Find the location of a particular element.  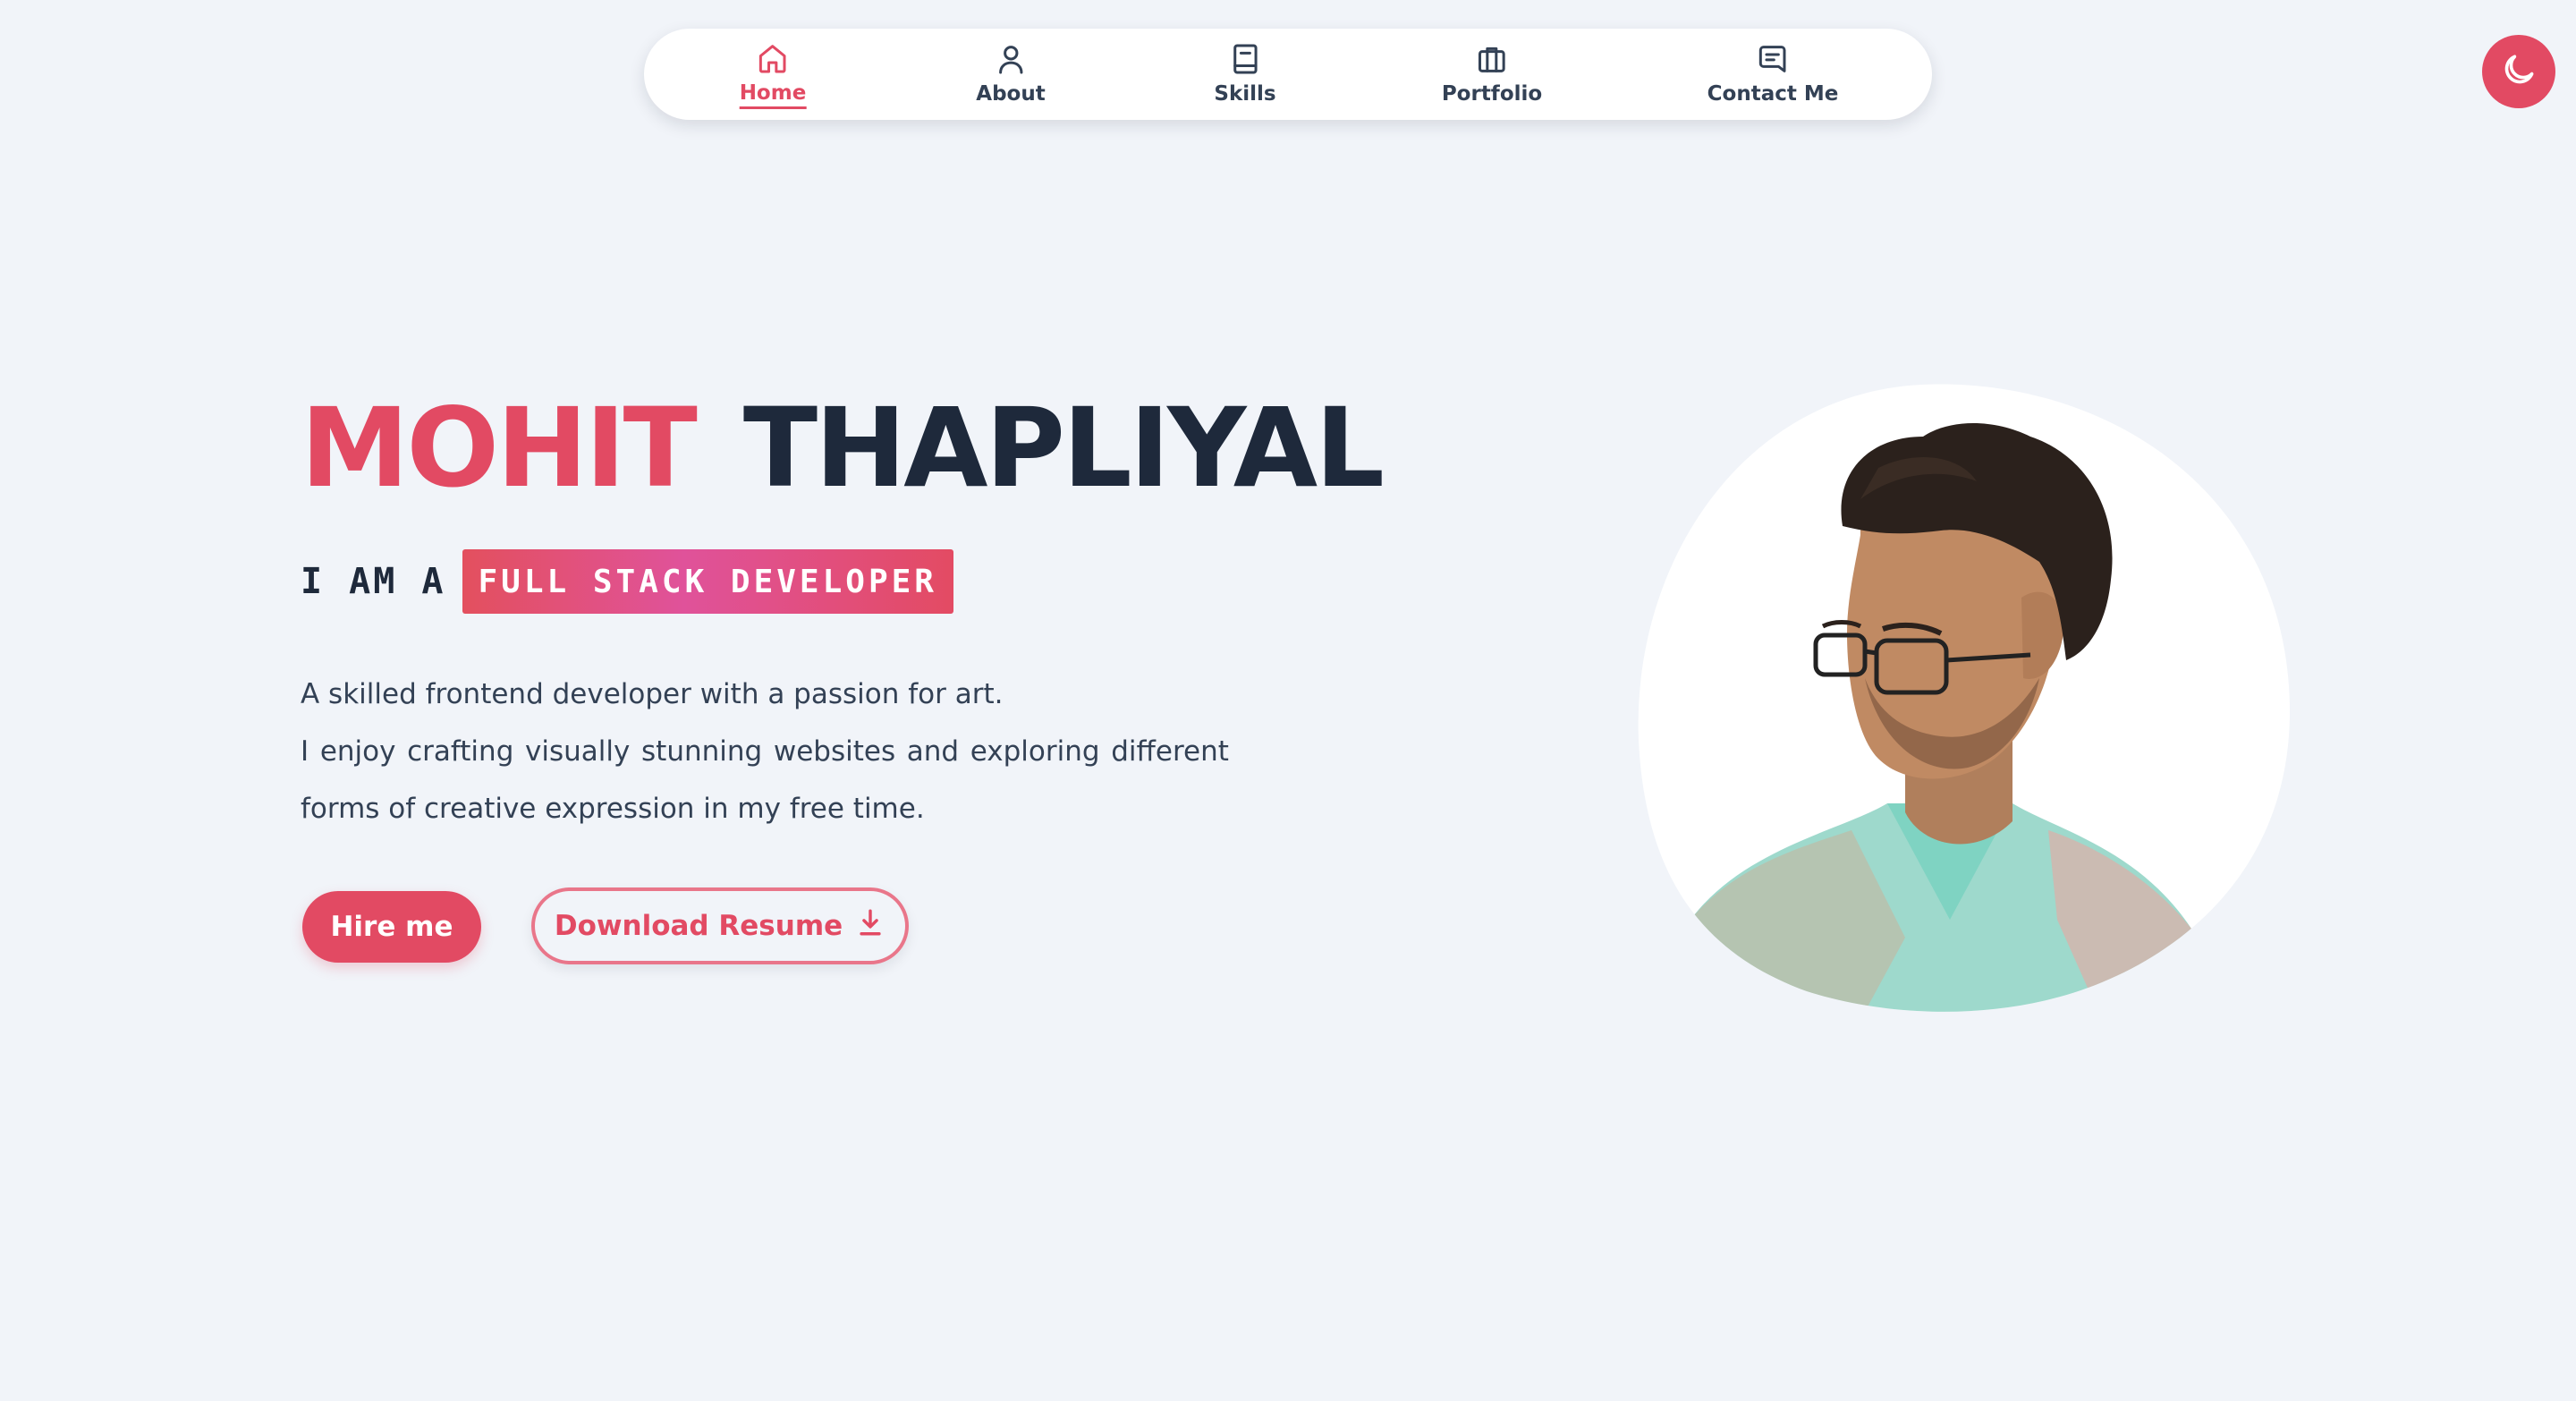

download-resume-button: Download Resume is located at coordinates (720, 925).